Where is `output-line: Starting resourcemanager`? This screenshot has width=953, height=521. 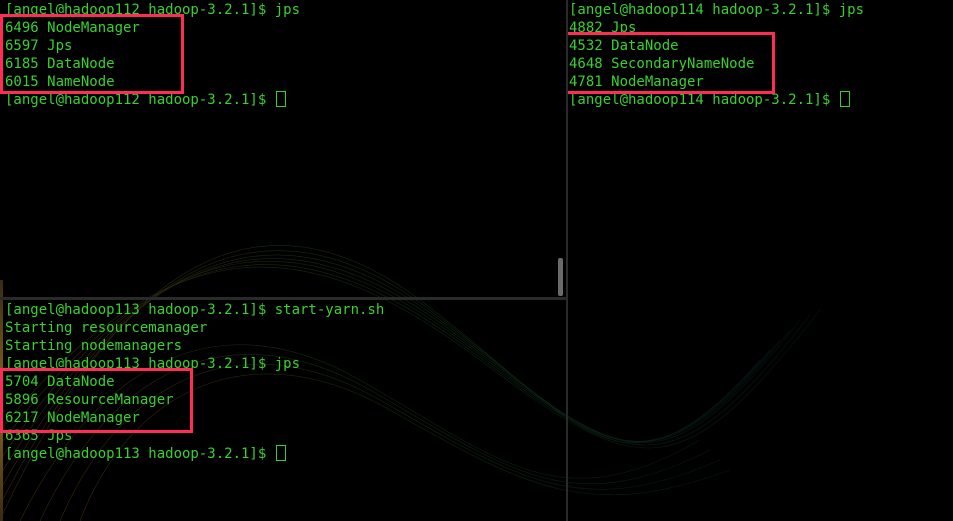 output-line: Starting resourcemanager is located at coordinates (106, 328).